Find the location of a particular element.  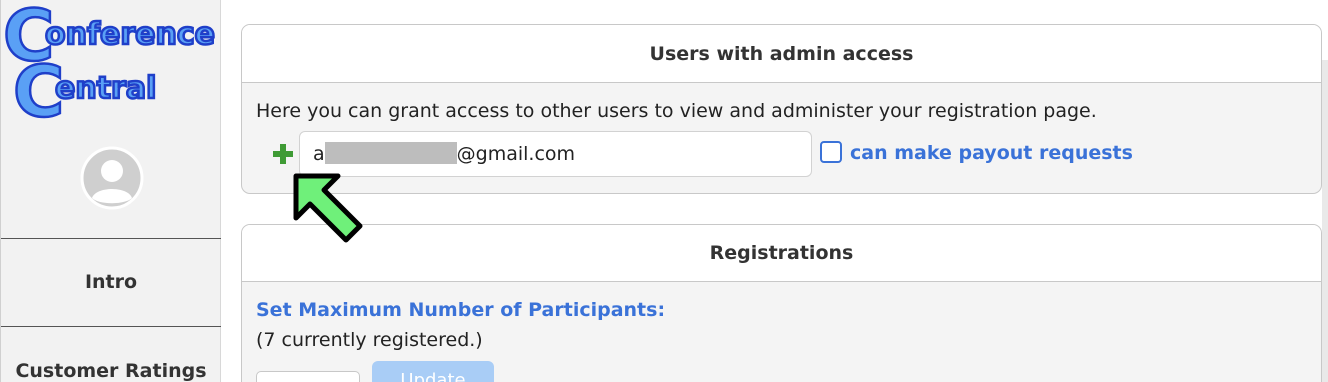

email-field: a @gmail.com is located at coordinates (555, 154).